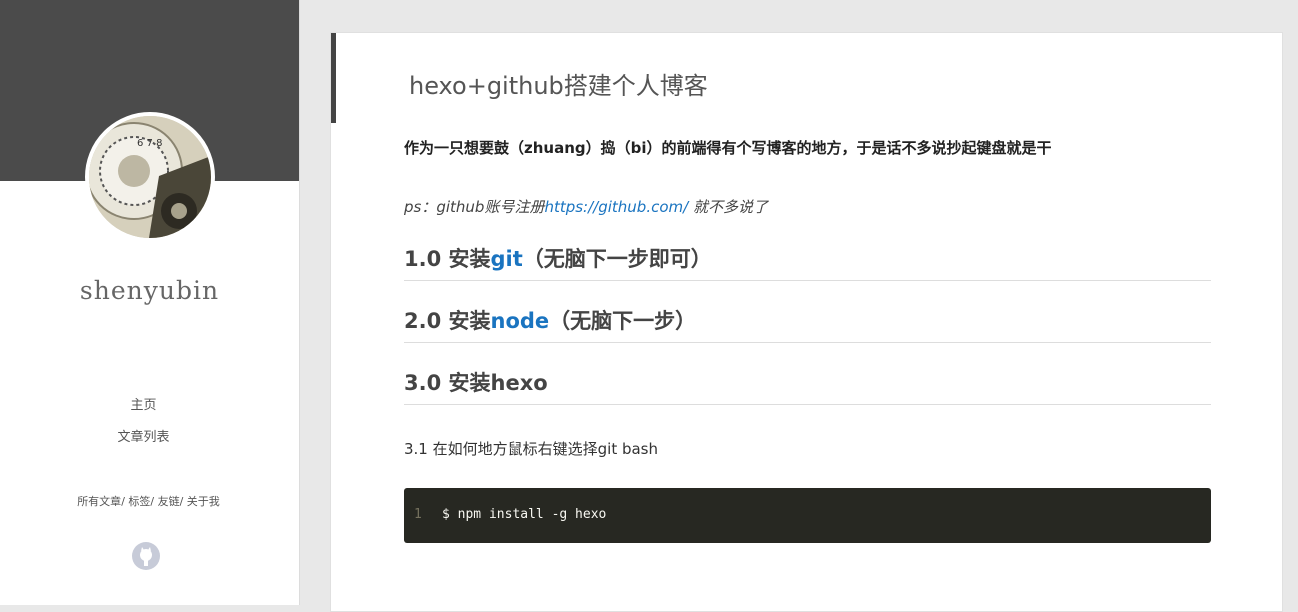 Image resolution: width=1298 pixels, height=612 pixels. Describe the element at coordinates (139, 501) in the screenshot. I see `link-tags: 标签` at that location.